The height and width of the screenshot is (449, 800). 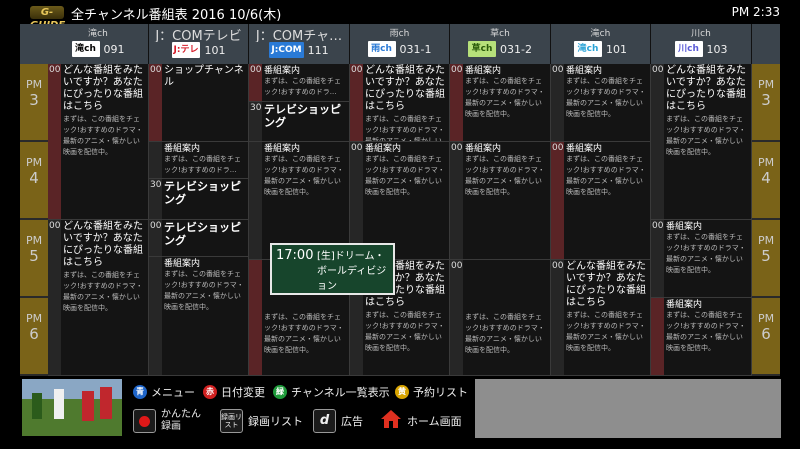 I want to click on channel-header: J：COMチャ… J:COM 111, so click(x=299, y=44).